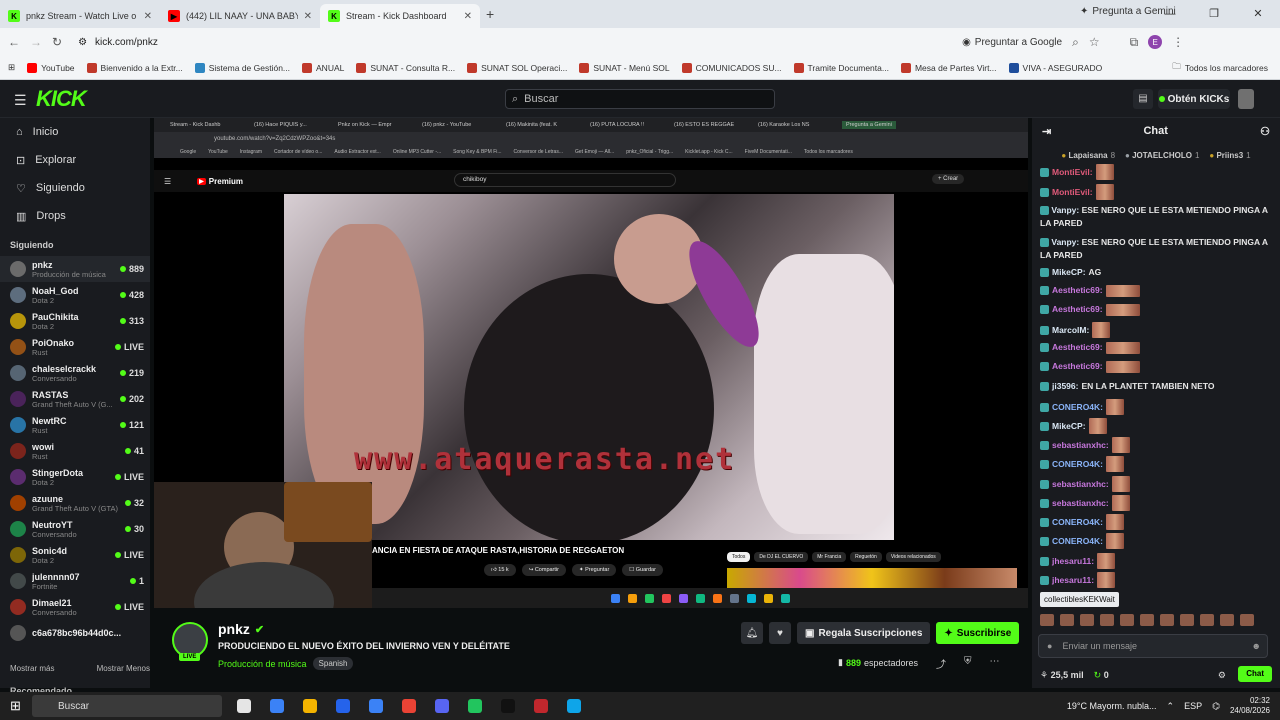 Image resolution: width=1280 pixels, height=720 pixels. I want to click on kicks-balance: ⚘ 25,5 mil, so click(1062, 675).